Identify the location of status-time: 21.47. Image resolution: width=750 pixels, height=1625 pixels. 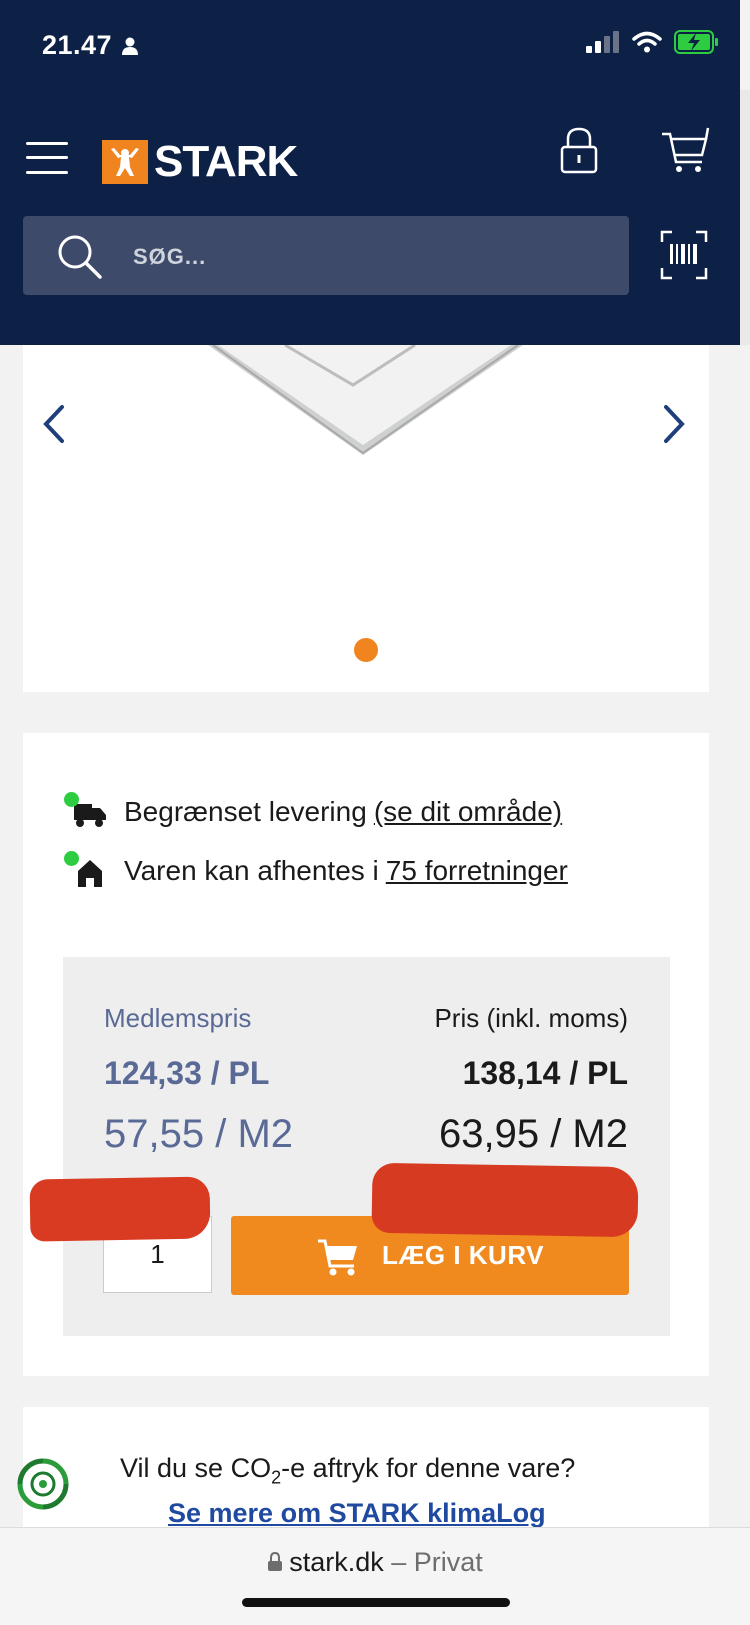
(91, 45).